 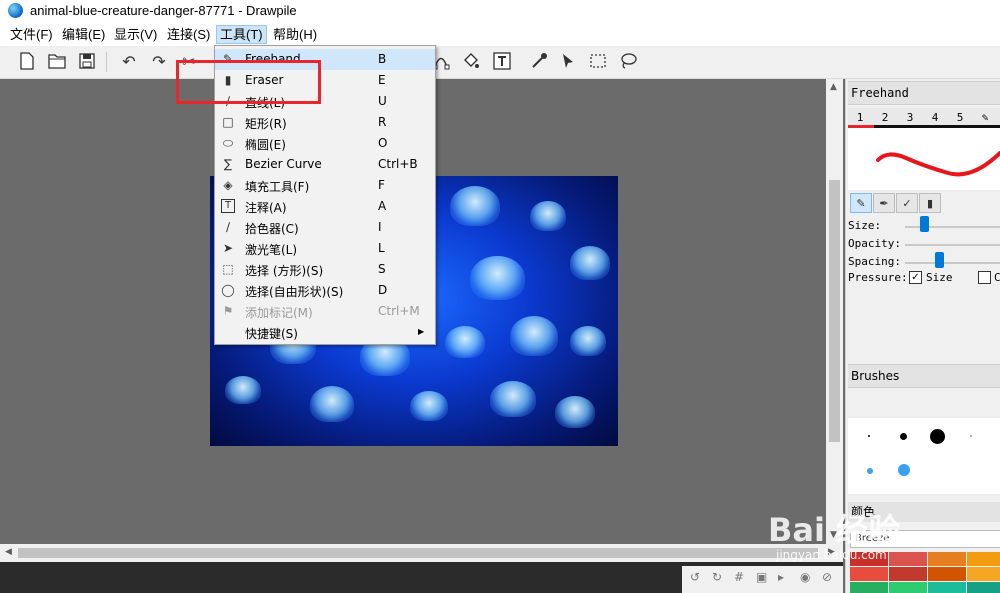 What do you see at coordinates (135, 34) in the screenshot?
I see `menu-view: 显示(V)` at bounding box center [135, 34].